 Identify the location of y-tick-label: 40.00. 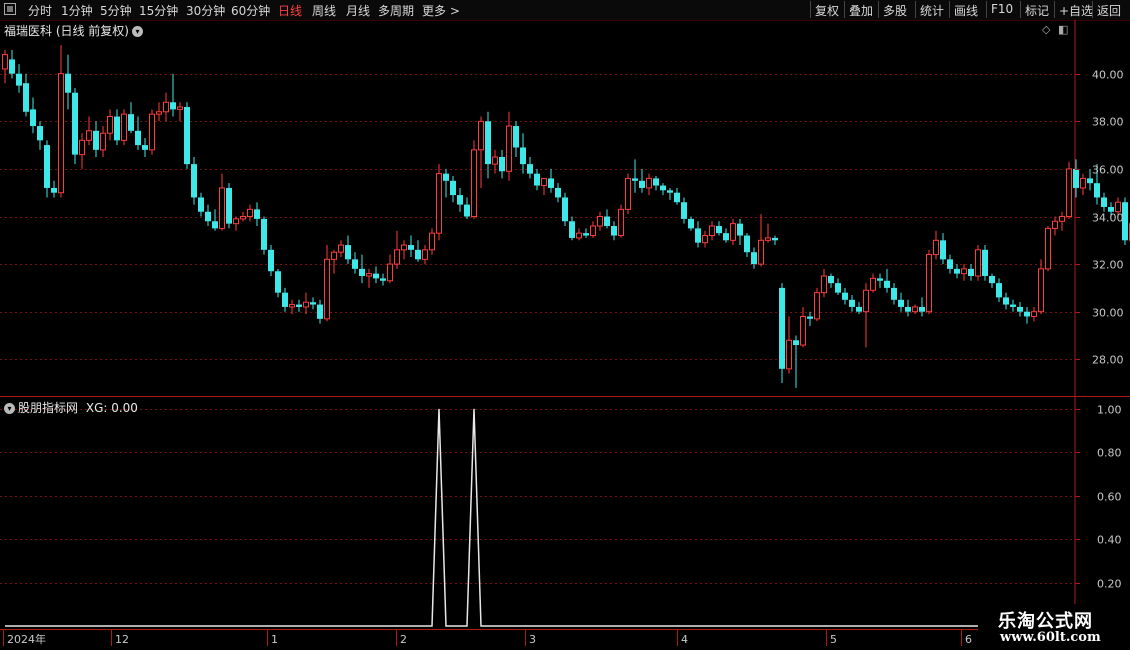
(1108, 75).